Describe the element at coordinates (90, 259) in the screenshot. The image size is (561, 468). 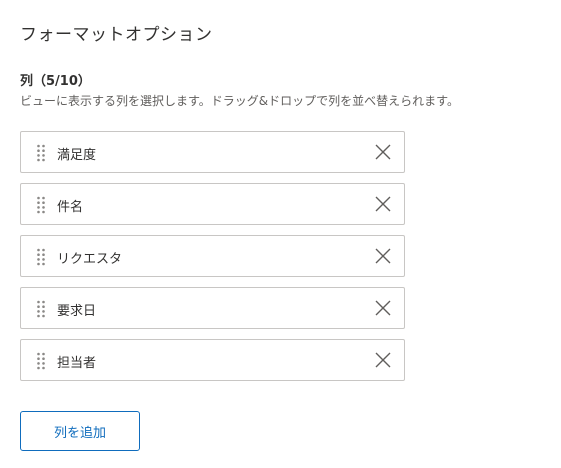
I see `column-label: リクエスタ` at that location.